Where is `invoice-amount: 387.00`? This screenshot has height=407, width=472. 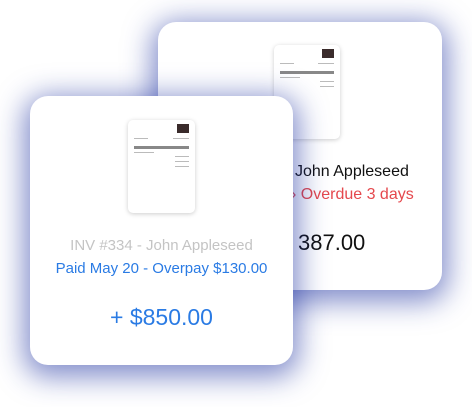 invoice-amount: 387.00 is located at coordinates (332, 242).